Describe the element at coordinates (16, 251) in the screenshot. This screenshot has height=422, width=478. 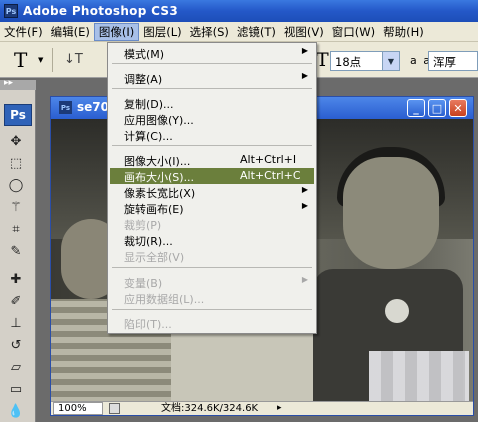
I see `slice-tool-icon: ✎` at that location.